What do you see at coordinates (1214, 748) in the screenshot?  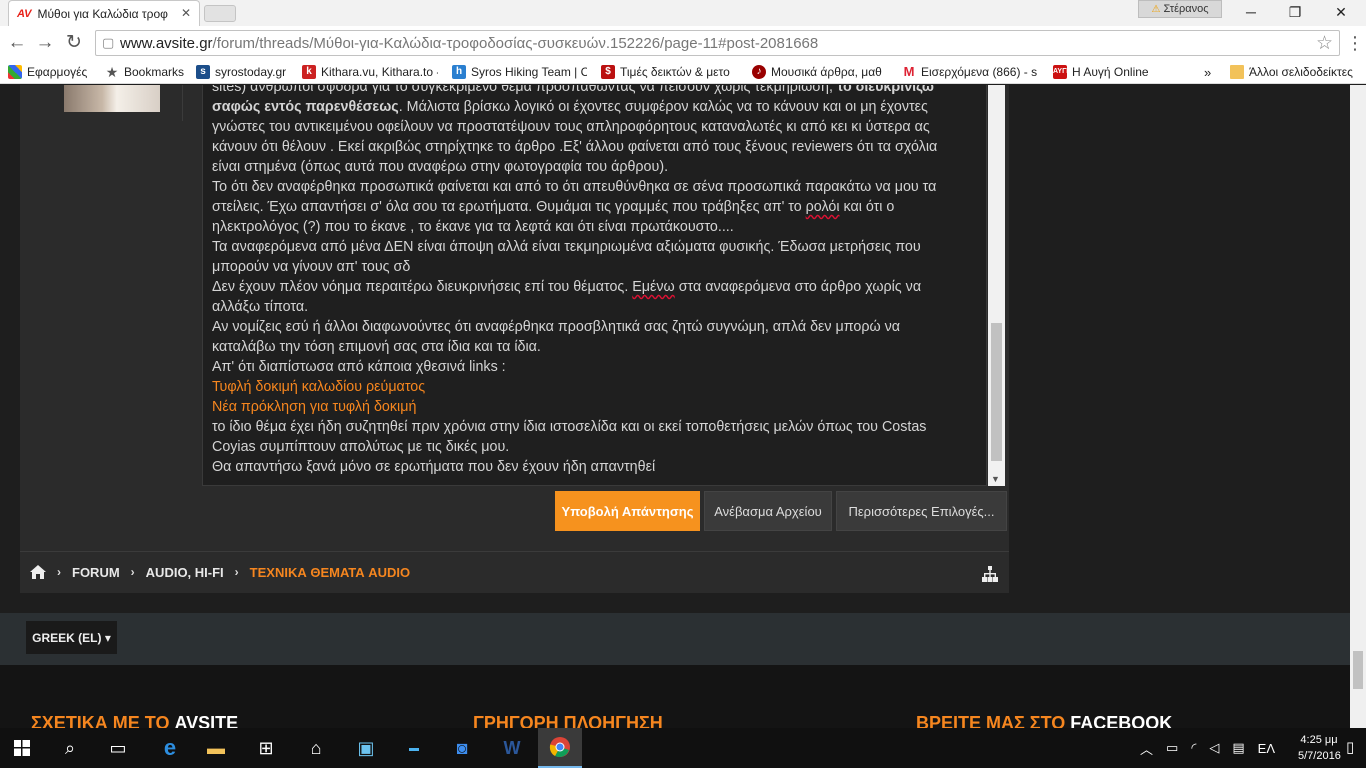 I see `volume-icon: ◁` at bounding box center [1214, 748].